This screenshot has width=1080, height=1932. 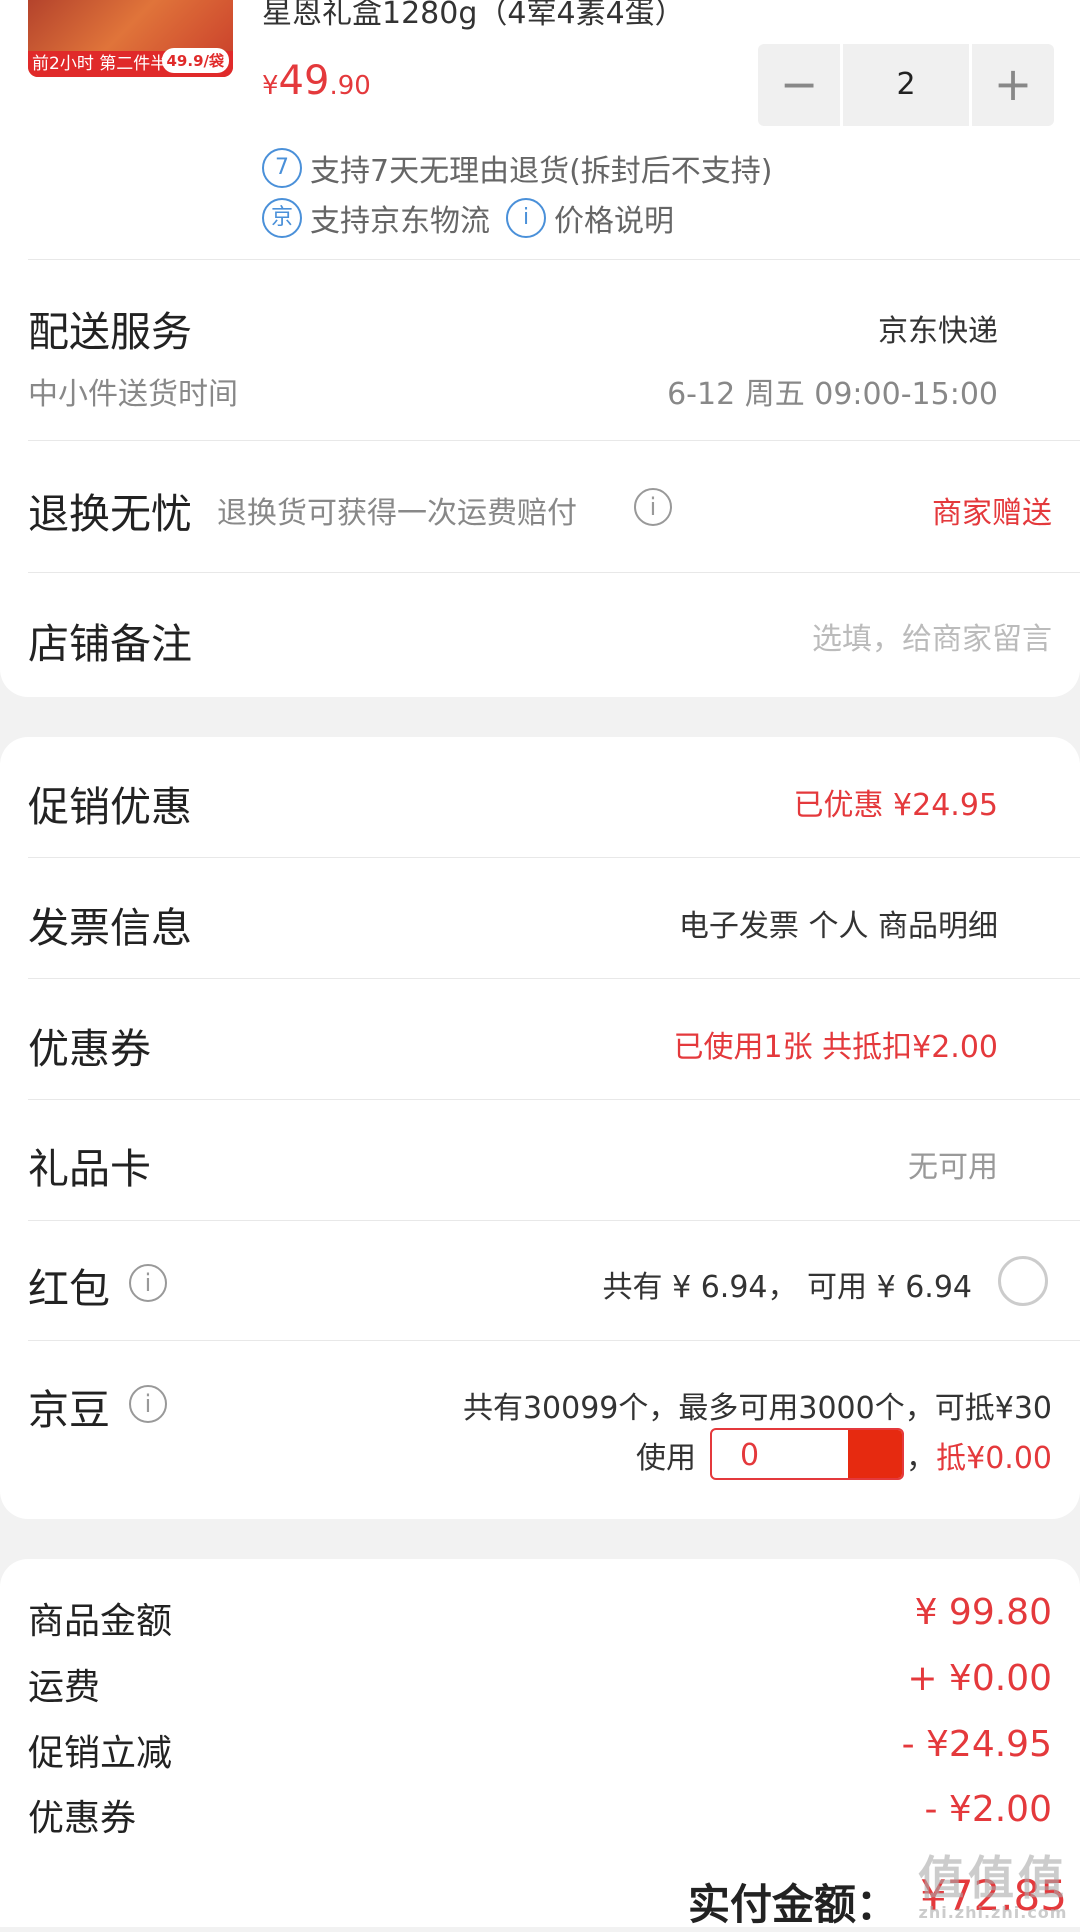 I want to click on jingdou-desc: 共有30099个，最多可用3000个，可抵¥30, so click(x=757, y=1408).